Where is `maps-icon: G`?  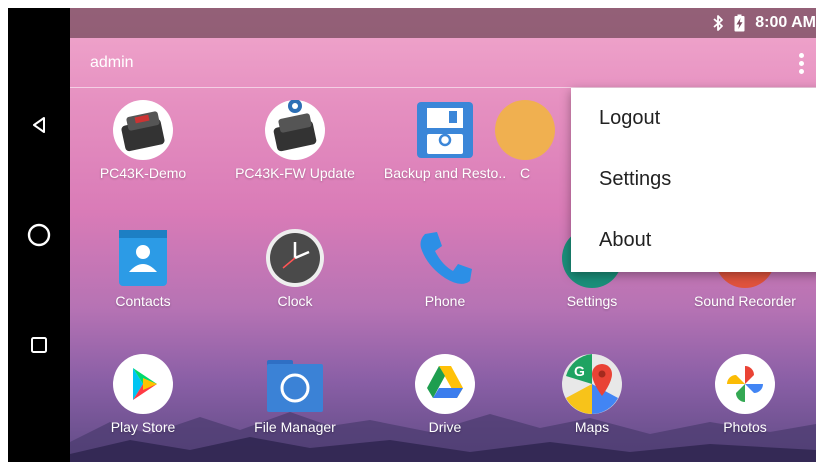
maps-icon: G is located at coordinates (592, 384).